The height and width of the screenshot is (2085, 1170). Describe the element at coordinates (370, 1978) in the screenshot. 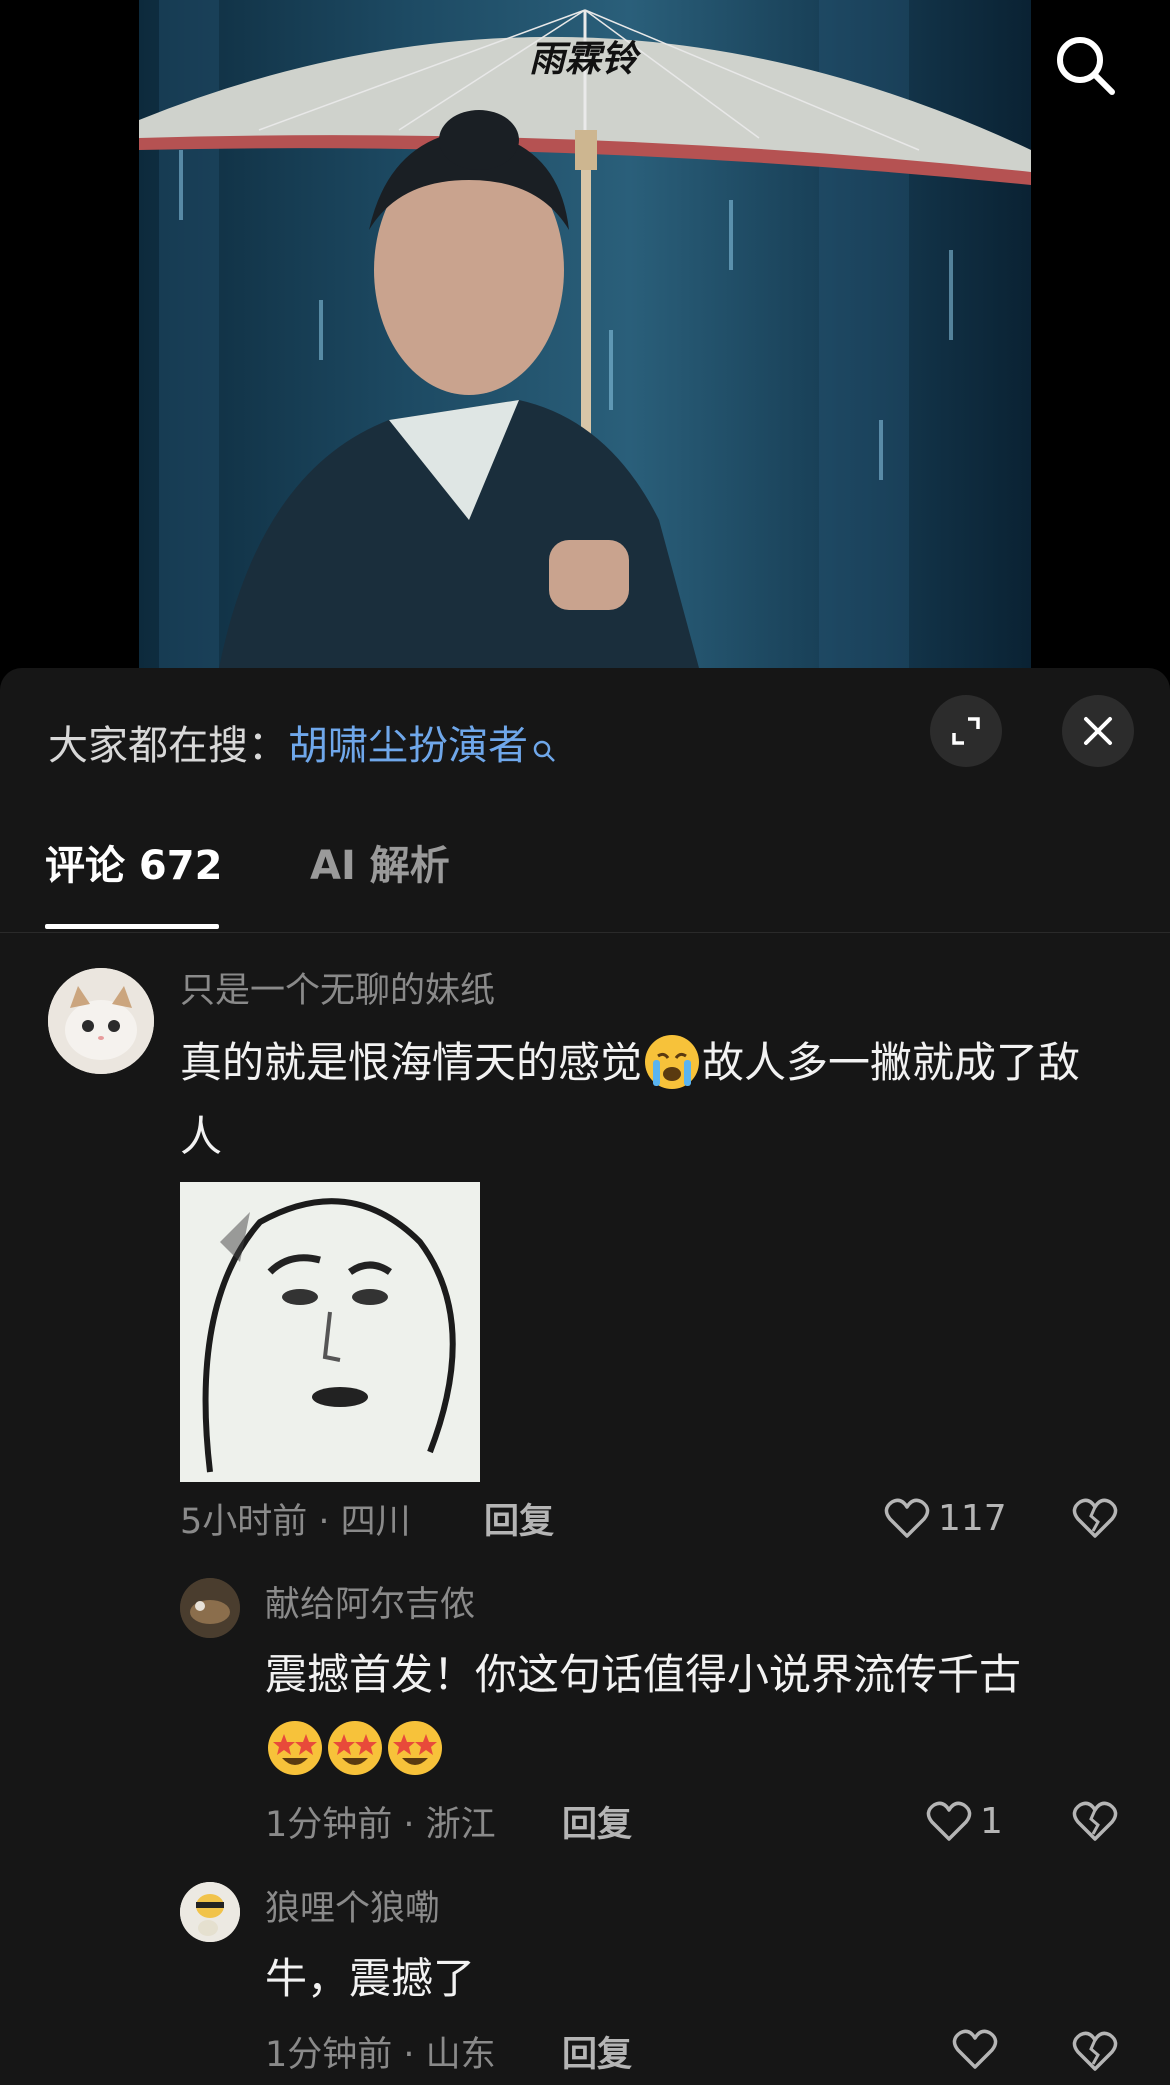

I see `reply-text: 牛，震撼了` at that location.